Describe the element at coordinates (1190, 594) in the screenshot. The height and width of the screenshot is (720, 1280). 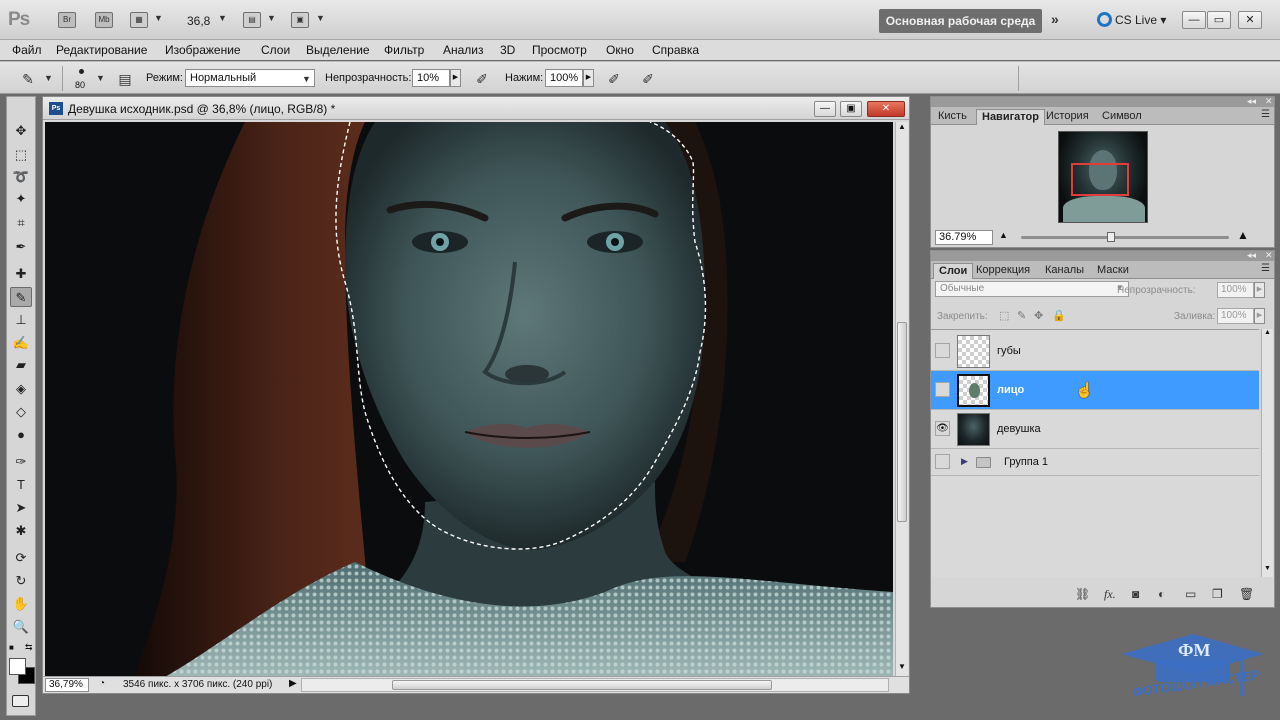
I see `new-group-icon: ▭` at that location.